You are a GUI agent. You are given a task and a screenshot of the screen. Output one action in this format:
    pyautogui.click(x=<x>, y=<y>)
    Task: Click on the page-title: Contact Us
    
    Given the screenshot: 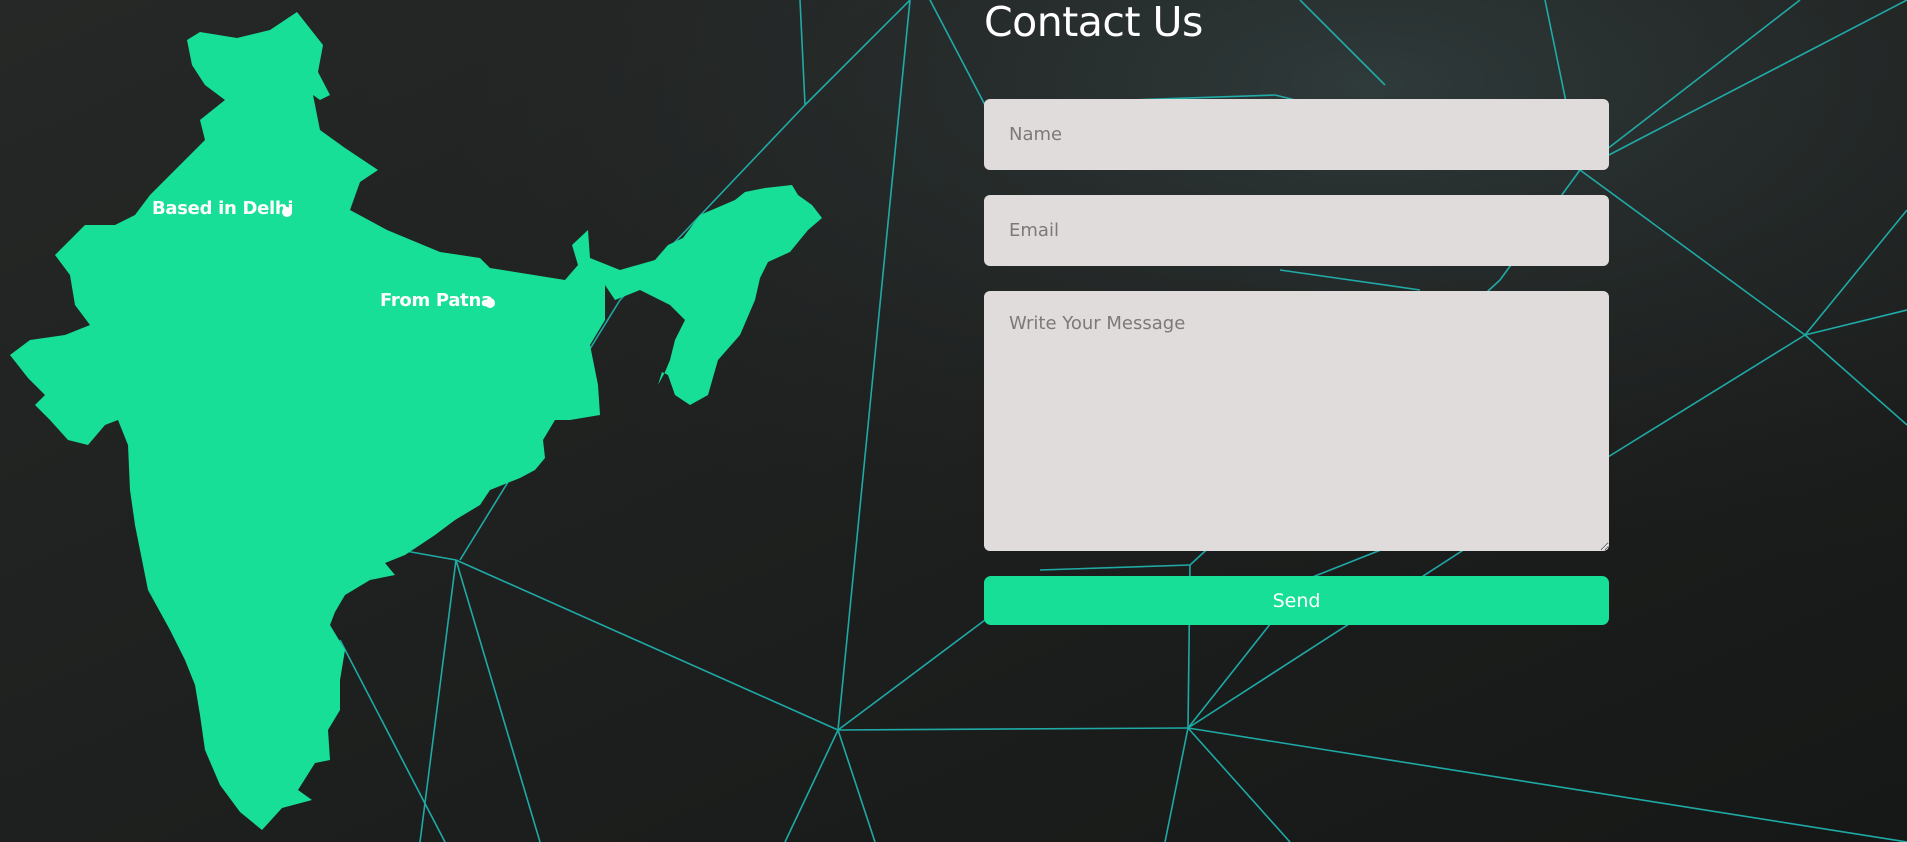 What is the action you would take?
    pyautogui.click(x=1093, y=23)
    